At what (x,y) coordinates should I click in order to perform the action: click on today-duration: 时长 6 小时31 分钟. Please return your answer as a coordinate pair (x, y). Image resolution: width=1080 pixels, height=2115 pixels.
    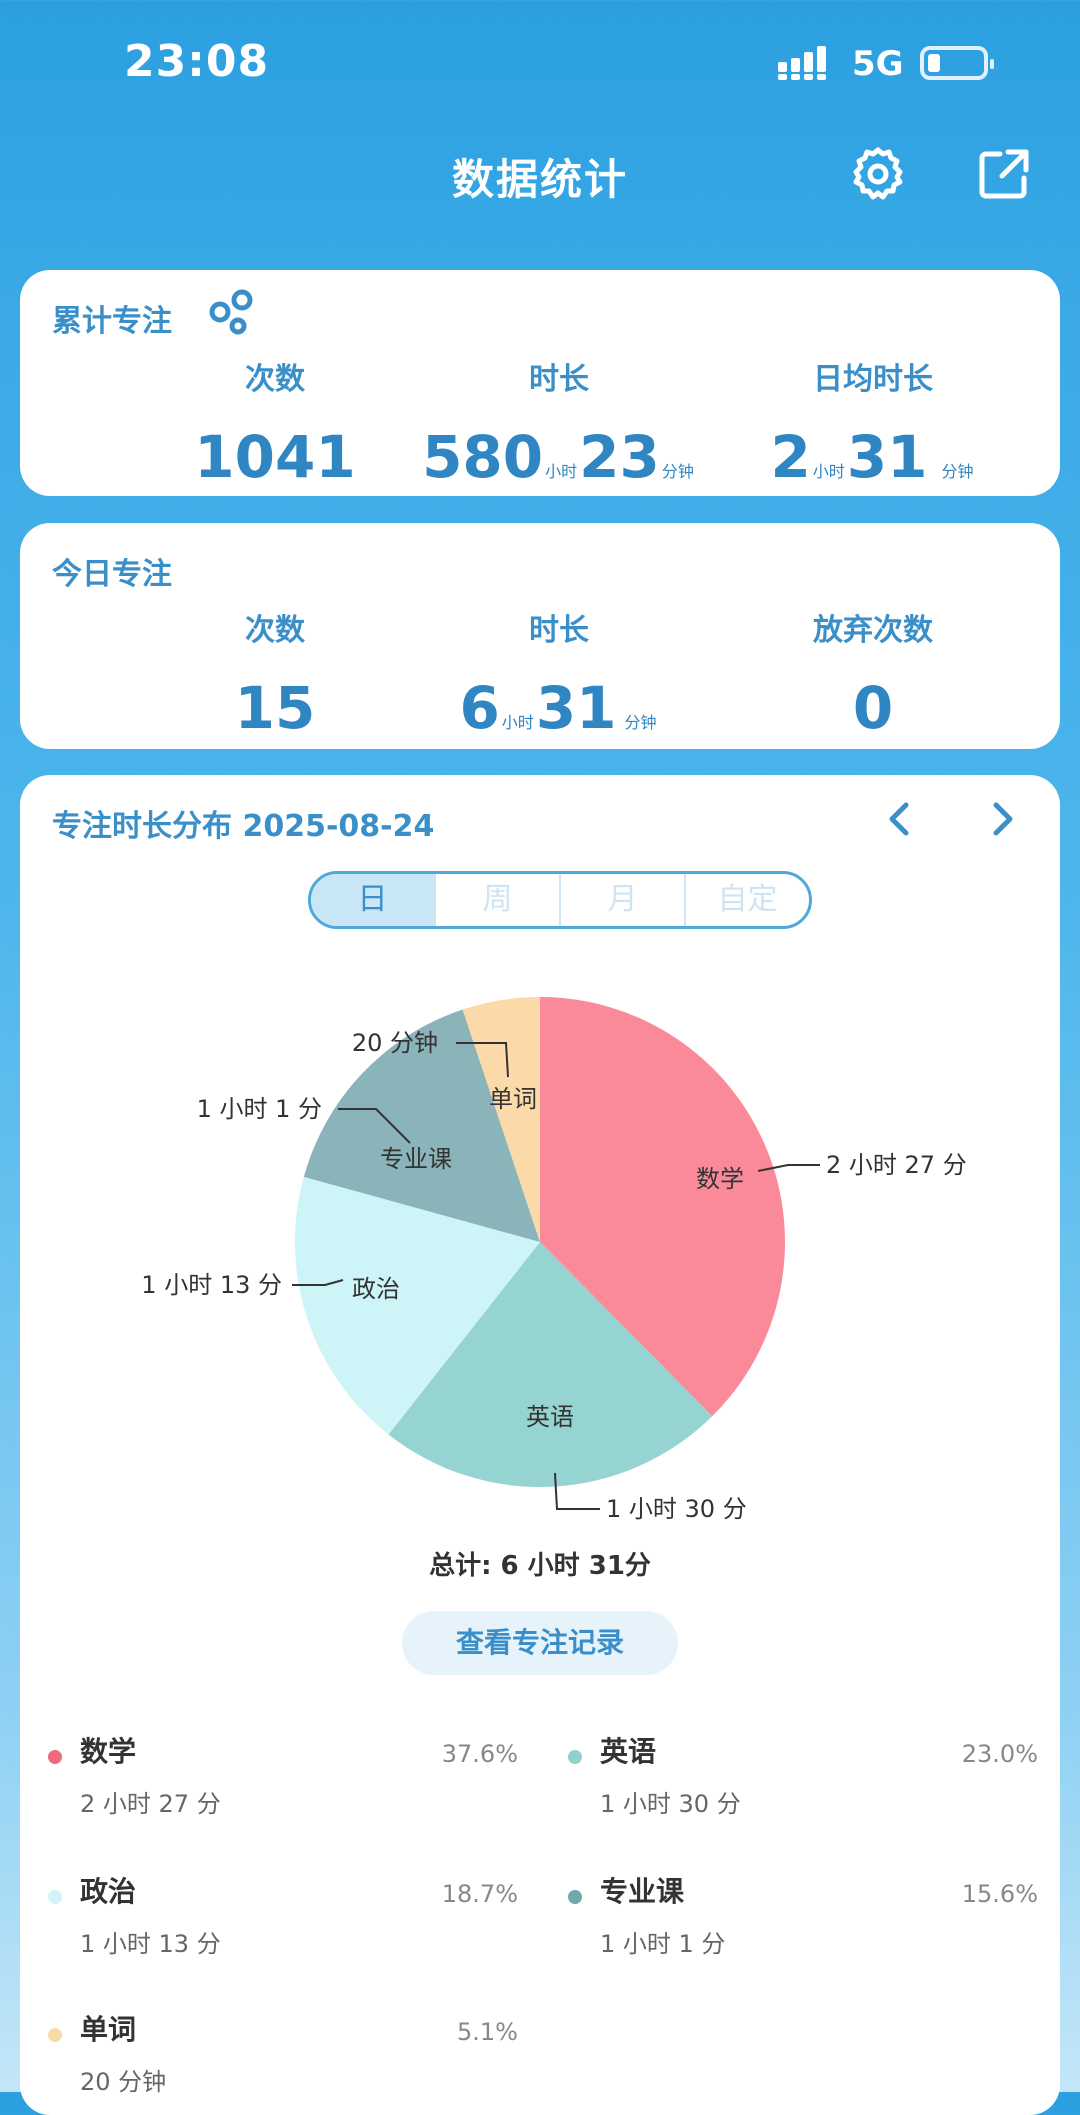
    Looking at the image, I should click on (559, 671).